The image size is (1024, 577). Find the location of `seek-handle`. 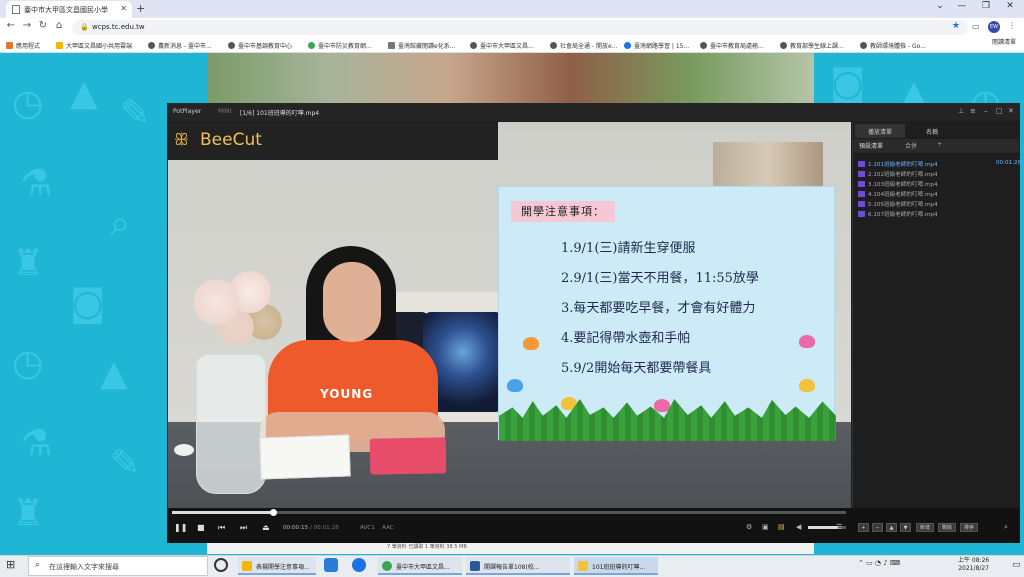

seek-handle is located at coordinates (273, 512).